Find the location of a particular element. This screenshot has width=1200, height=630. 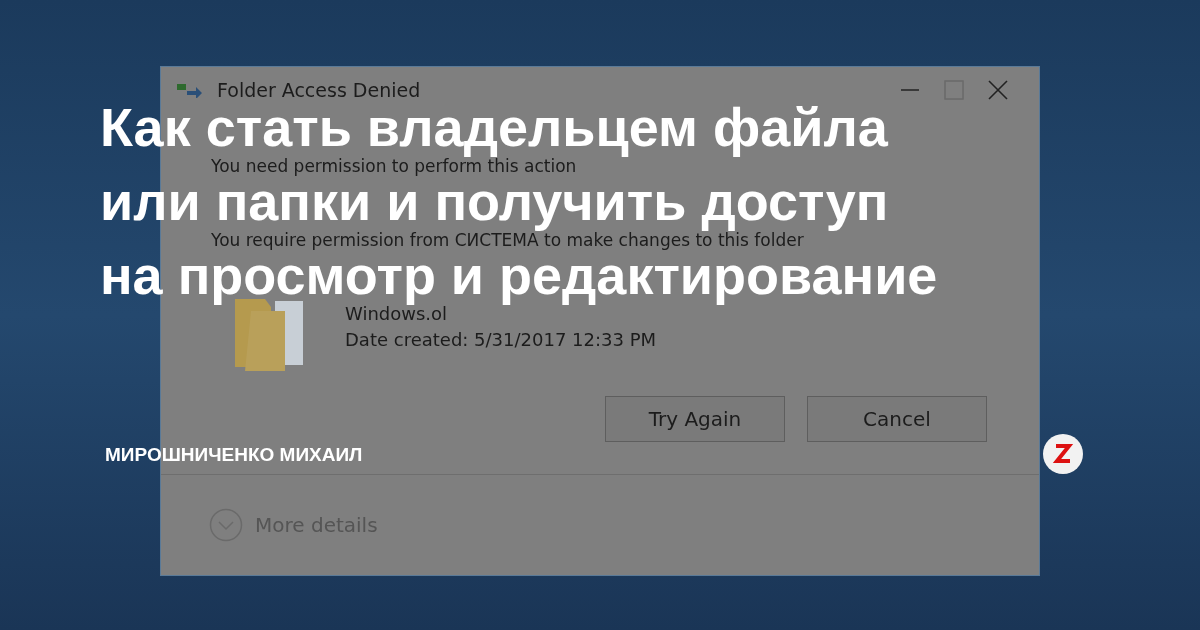

dialog-button: Cancel is located at coordinates (897, 419).